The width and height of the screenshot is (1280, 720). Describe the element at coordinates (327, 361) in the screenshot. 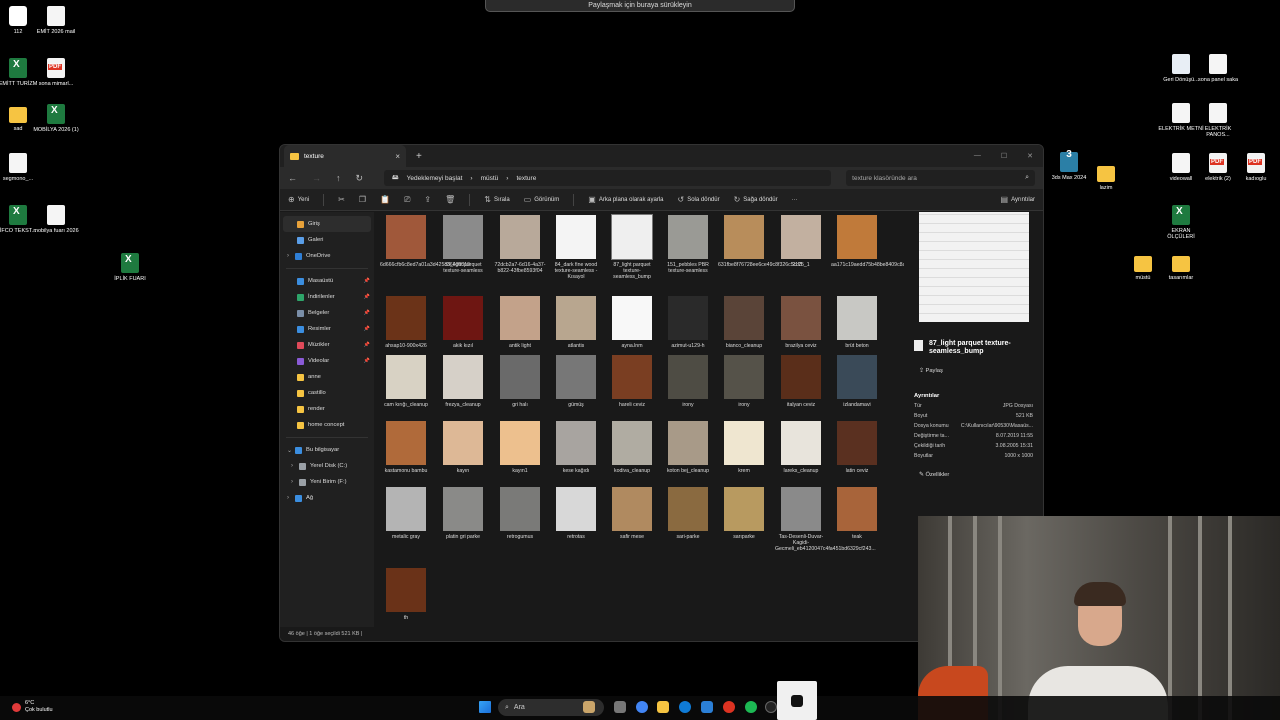

I see `nav-item: Videolar 📌` at that location.